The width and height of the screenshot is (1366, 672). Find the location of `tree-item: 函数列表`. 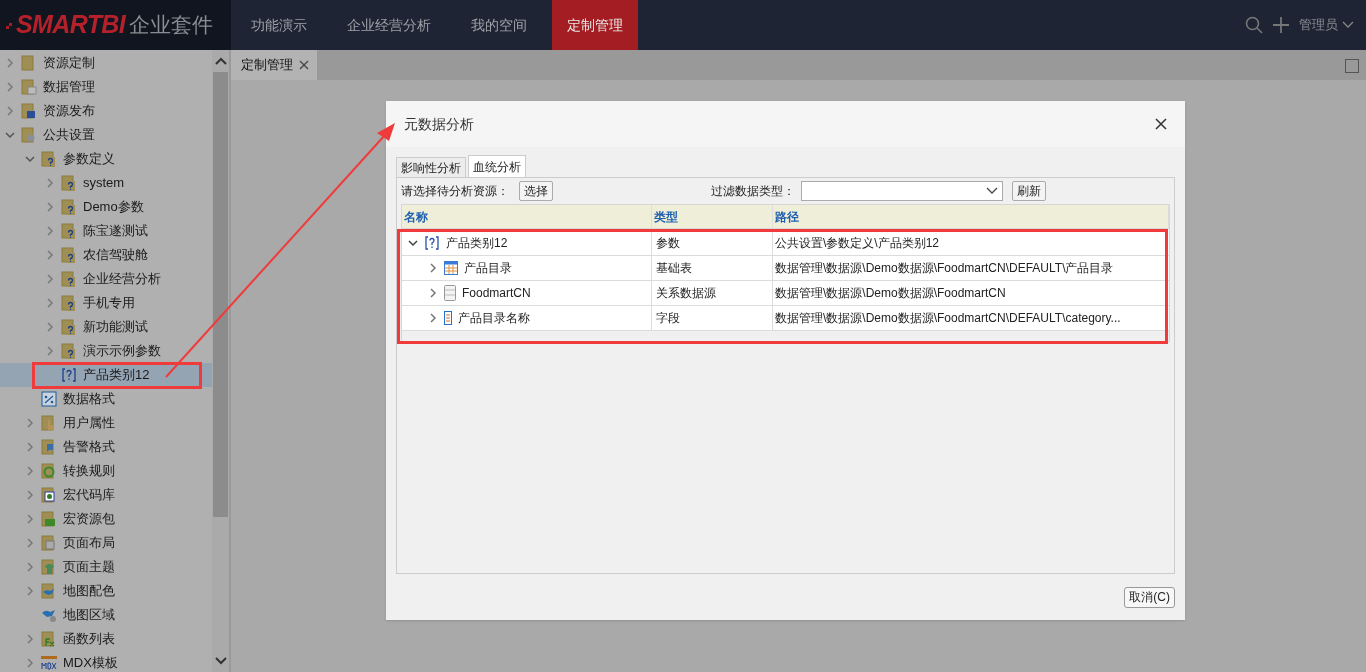

tree-item: 函数列表 is located at coordinates (106, 639).